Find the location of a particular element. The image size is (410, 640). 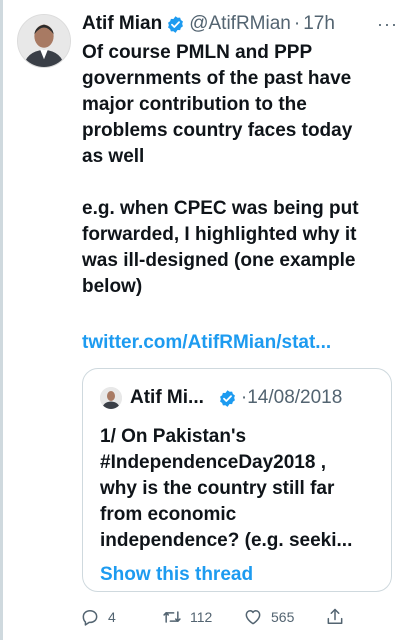

reply-count: 4 is located at coordinates (112, 617).